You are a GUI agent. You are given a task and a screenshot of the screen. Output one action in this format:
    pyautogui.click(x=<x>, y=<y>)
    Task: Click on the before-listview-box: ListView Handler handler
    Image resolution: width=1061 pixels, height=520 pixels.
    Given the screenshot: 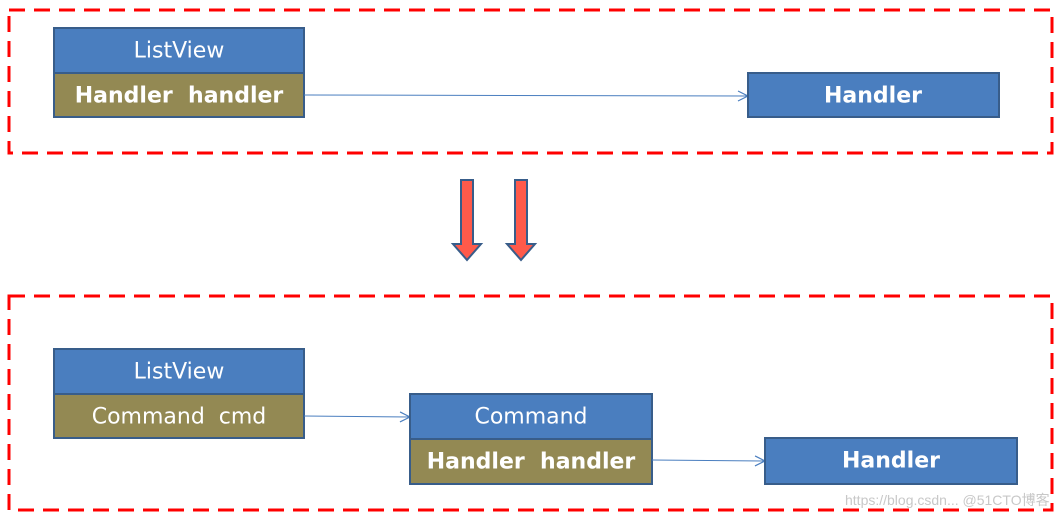 What is the action you would take?
    pyautogui.click(x=179, y=72)
    